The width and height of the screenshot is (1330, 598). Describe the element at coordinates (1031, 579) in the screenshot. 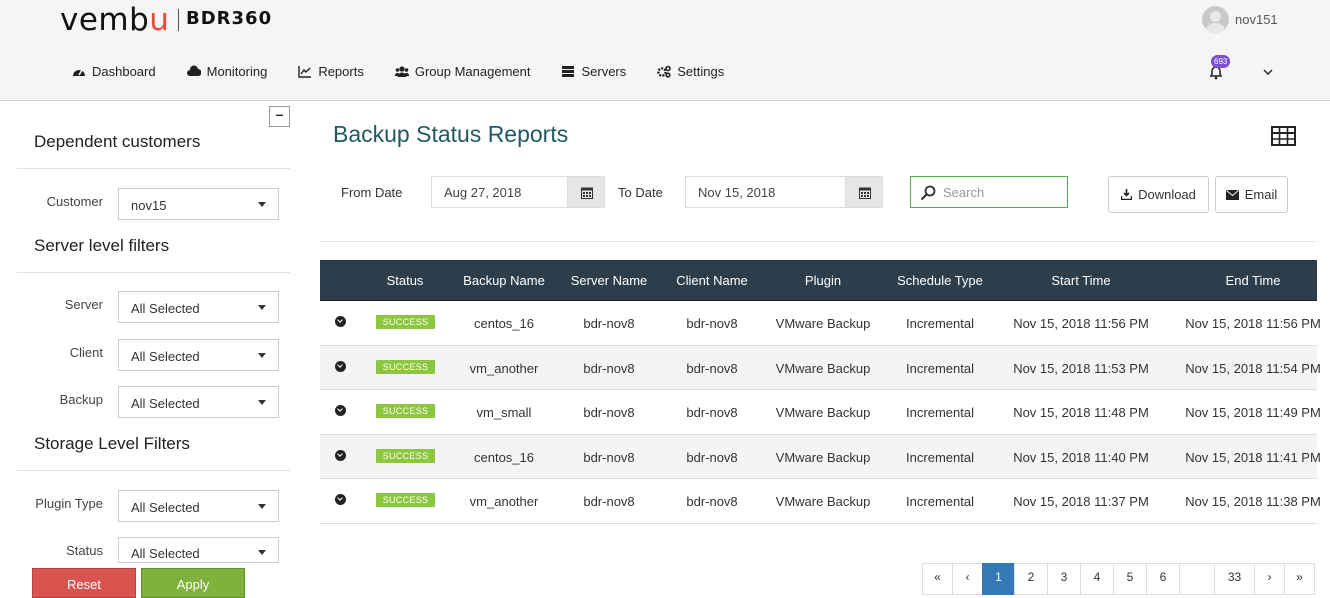

I see `page-2: 2` at that location.